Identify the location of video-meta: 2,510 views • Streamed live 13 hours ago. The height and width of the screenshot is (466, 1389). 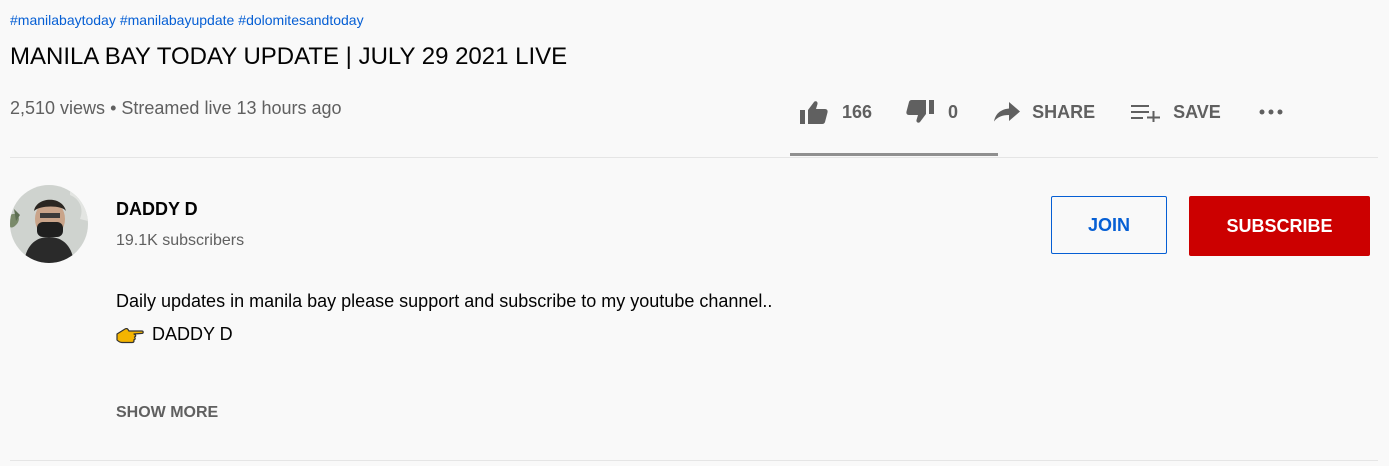
(176, 108).